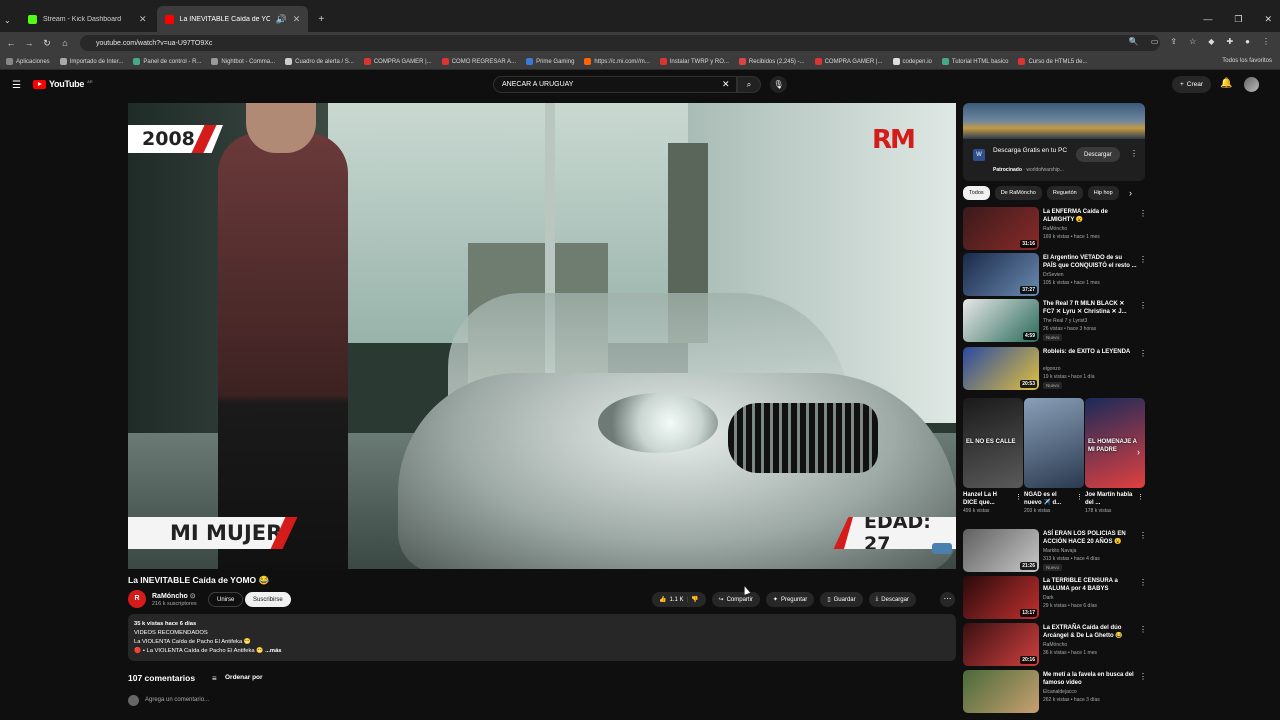 The height and width of the screenshot is (720, 1280). Describe the element at coordinates (841, 599) in the screenshot. I see `save-button: ▯ Guardar` at that location.